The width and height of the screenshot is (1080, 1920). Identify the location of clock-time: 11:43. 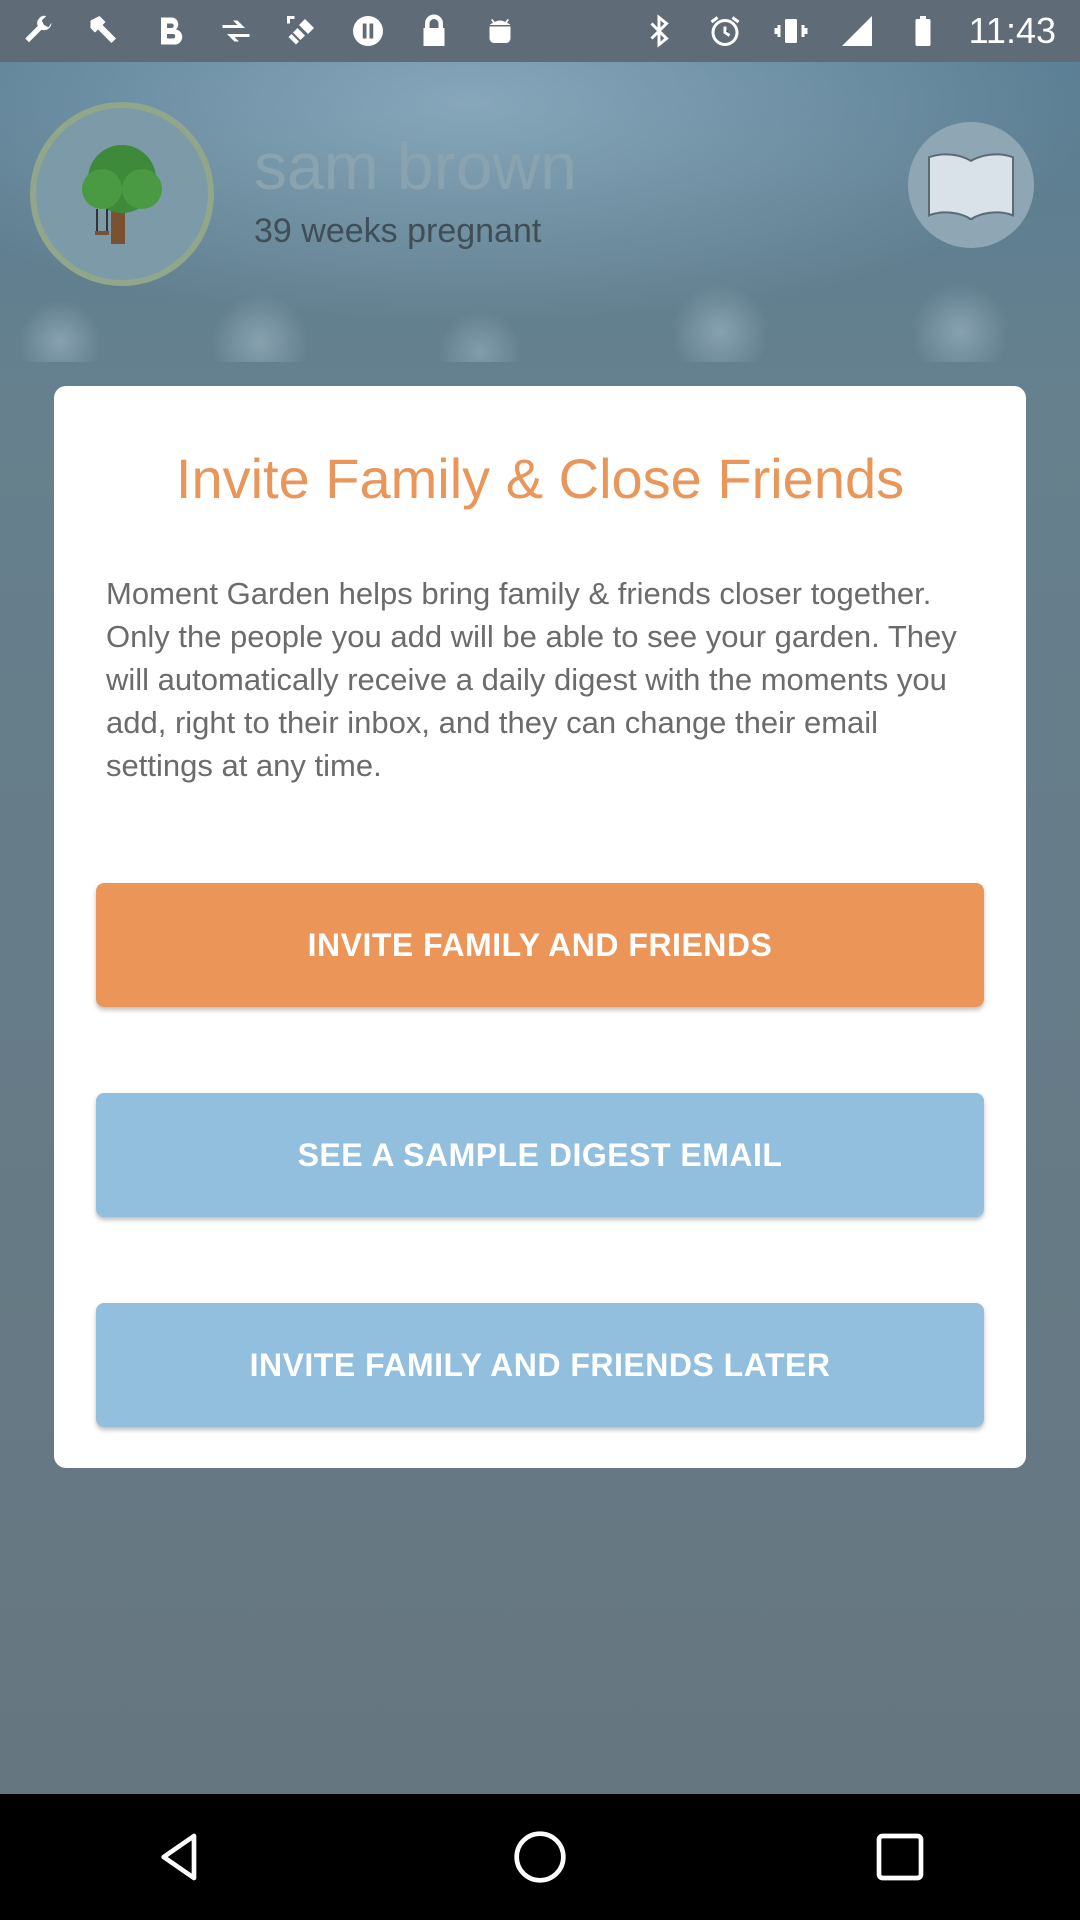
(1012, 30).